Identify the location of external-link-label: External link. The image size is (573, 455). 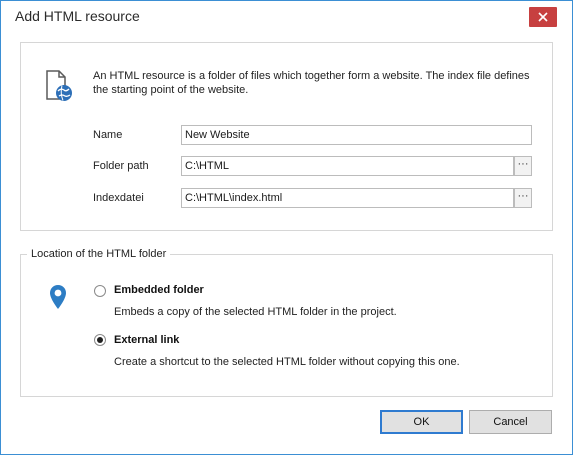
(146, 340).